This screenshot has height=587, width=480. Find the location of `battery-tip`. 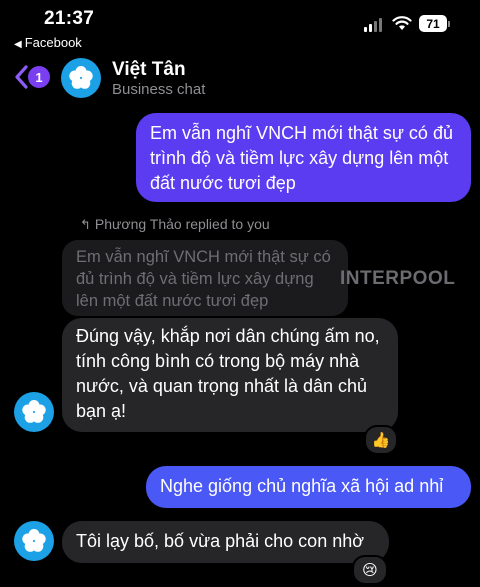

battery-tip is located at coordinates (449, 24).